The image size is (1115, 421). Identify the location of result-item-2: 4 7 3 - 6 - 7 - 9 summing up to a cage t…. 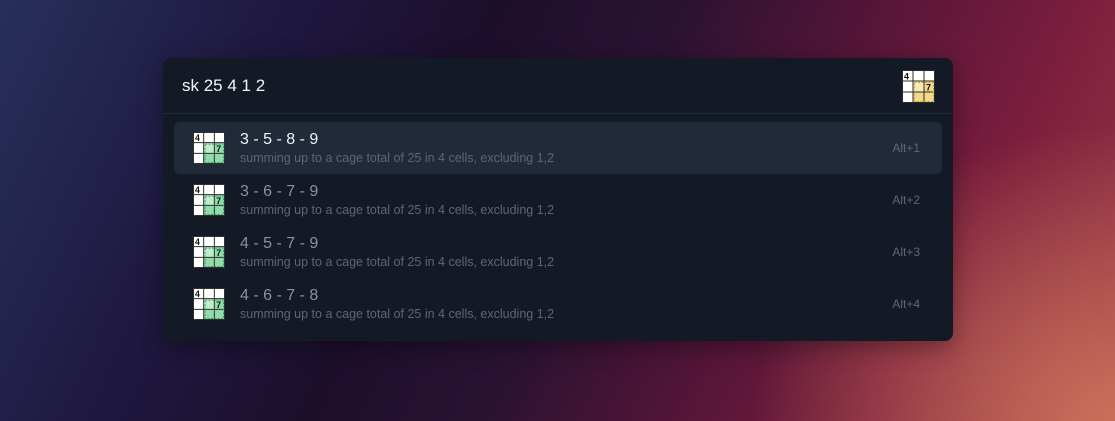
(558, 200).